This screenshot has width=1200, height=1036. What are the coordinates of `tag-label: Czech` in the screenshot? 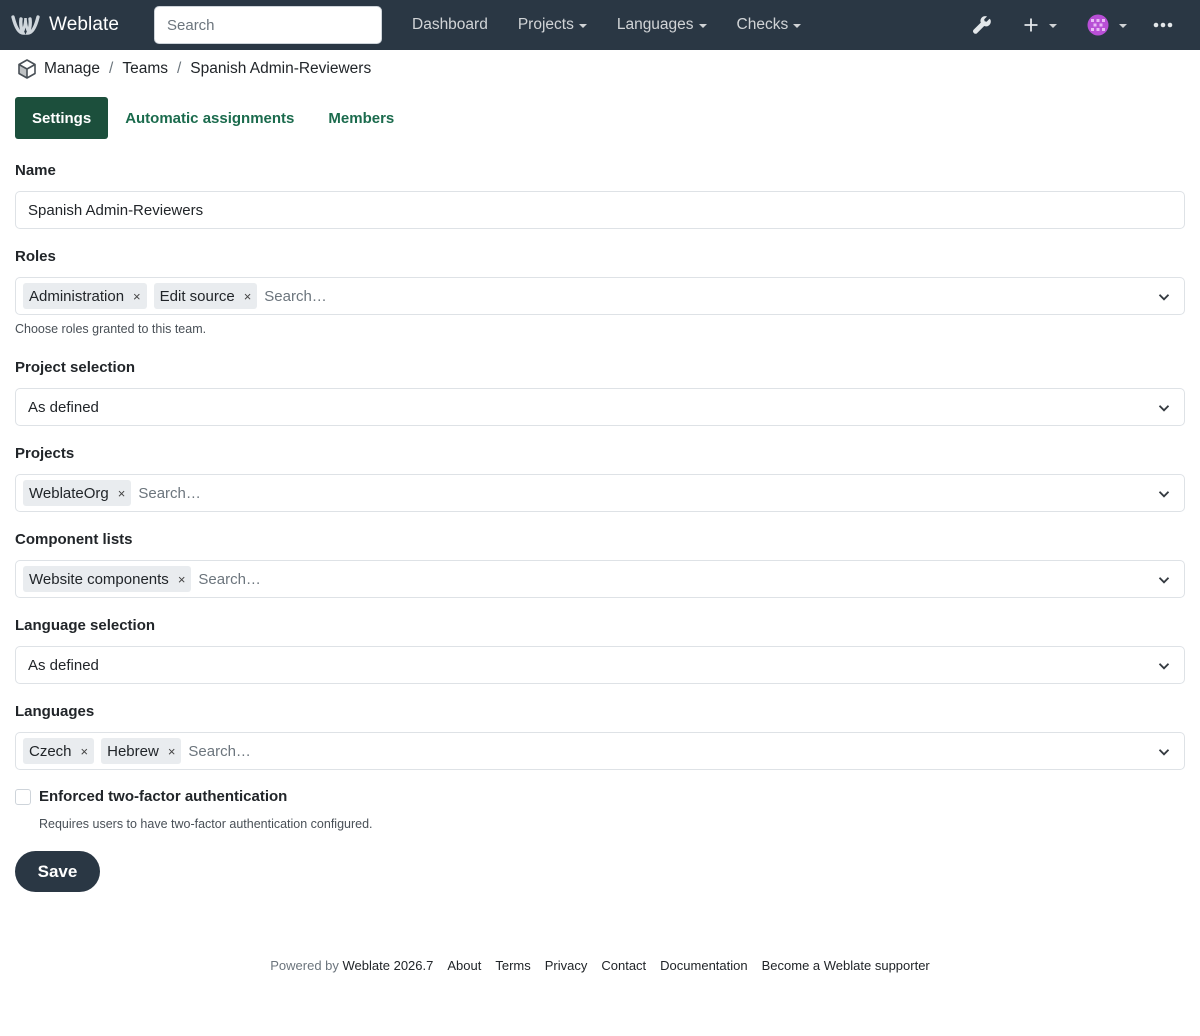 It's located at (50, 751).